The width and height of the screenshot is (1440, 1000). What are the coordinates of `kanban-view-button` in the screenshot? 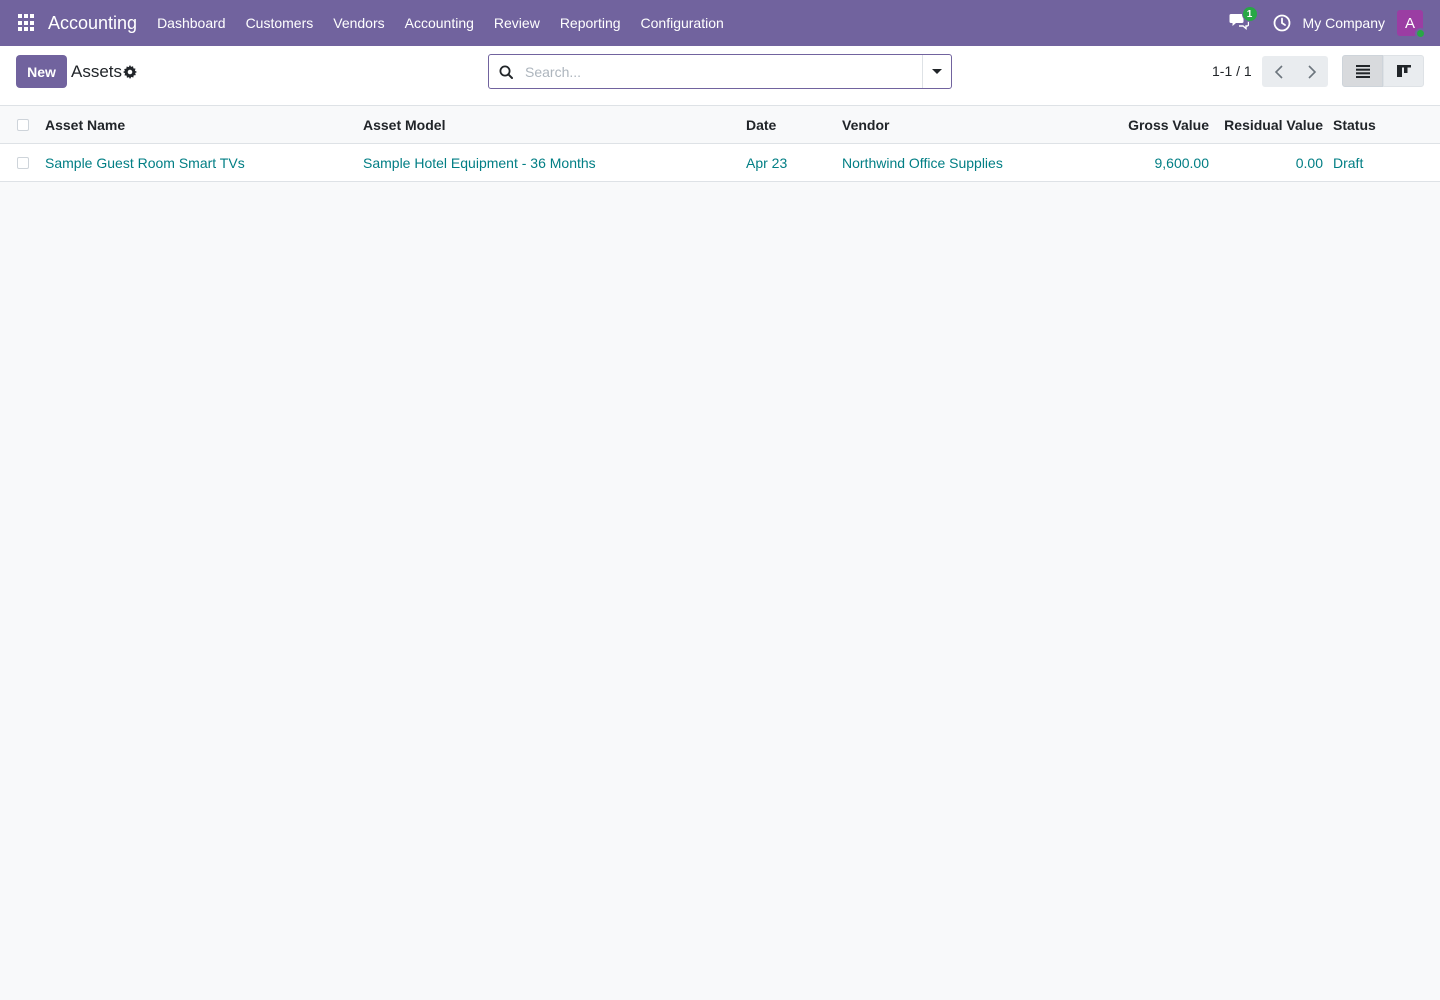 It's located at (1403, 71).